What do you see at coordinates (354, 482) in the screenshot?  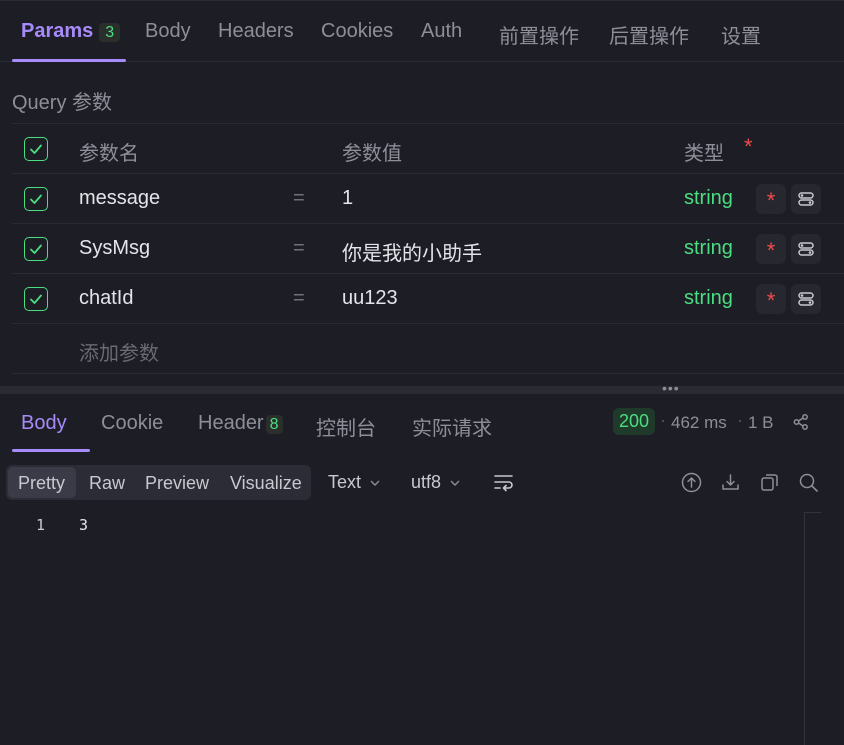 I see `content-type-select: Text` at bounding box center [354, 482].